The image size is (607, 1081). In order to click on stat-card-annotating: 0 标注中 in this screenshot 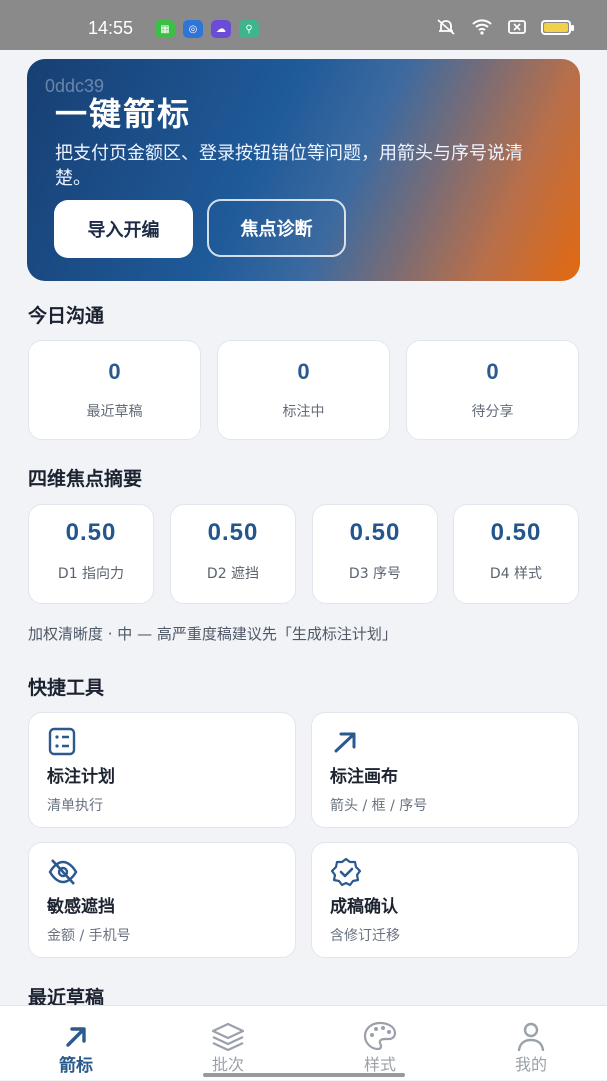, I will do `click(303, 390)`.